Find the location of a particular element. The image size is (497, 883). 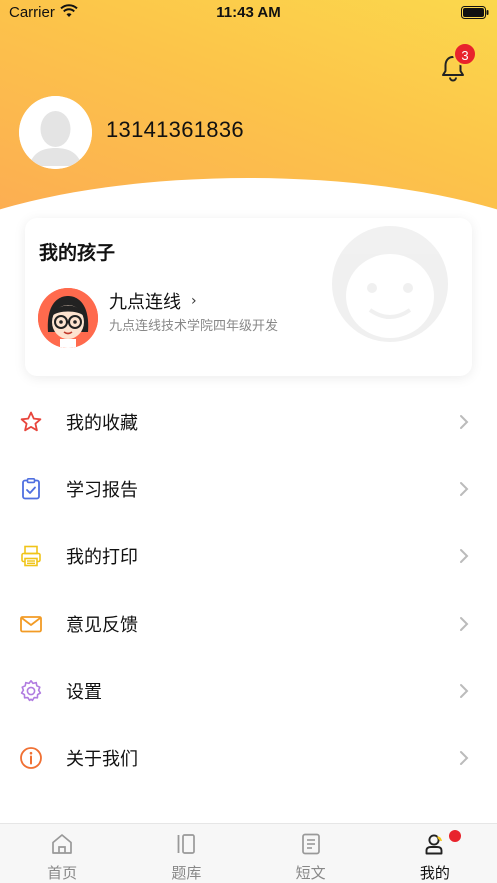

child-name-row: 九点连线 › is located at coordinates (153, 301).